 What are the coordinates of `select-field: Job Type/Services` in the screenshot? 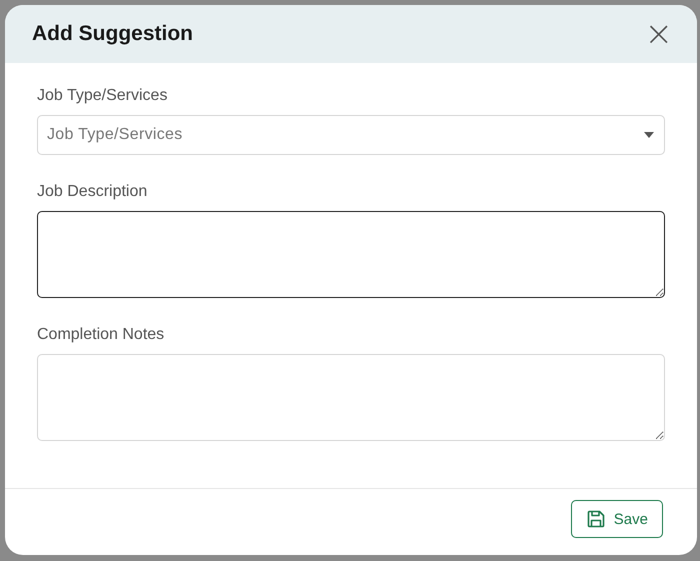 It's located at (351, 135).